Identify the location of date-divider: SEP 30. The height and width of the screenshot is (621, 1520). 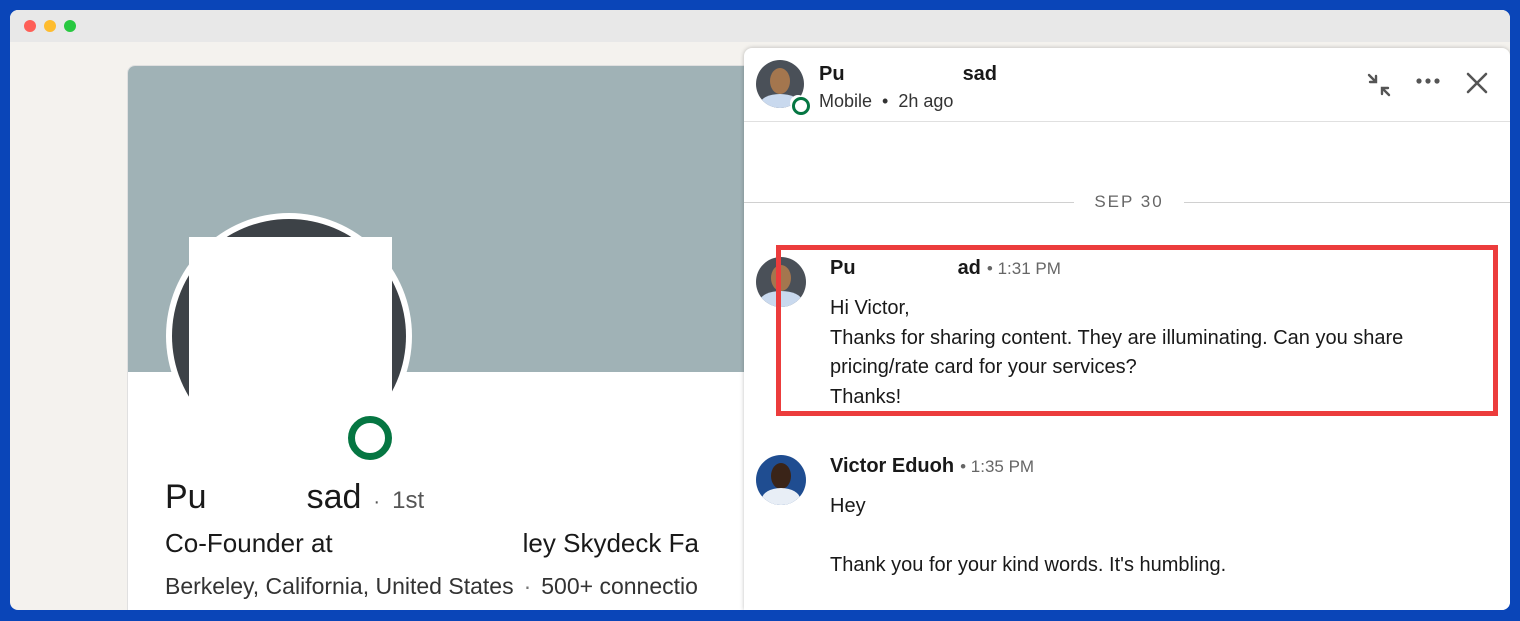
(1127, 203).